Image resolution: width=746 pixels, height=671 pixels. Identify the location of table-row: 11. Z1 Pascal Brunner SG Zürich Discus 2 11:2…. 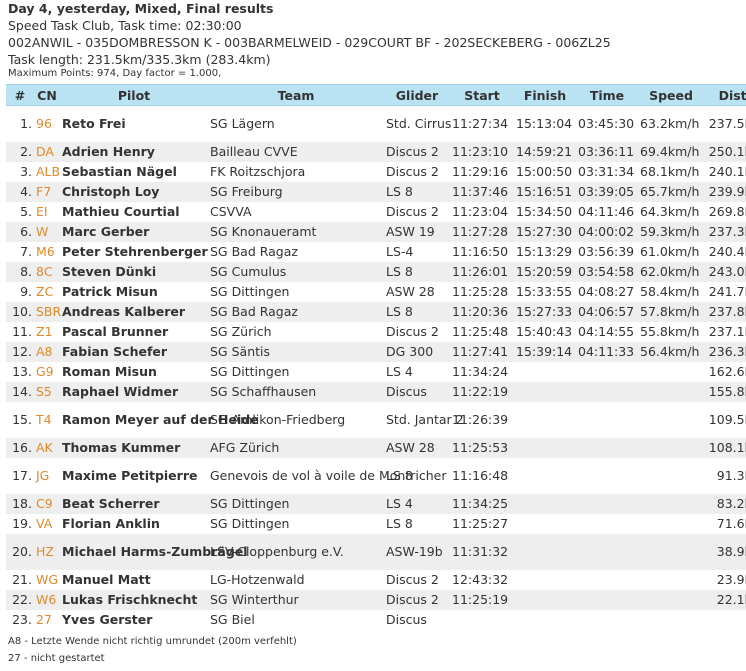
(376, 332).